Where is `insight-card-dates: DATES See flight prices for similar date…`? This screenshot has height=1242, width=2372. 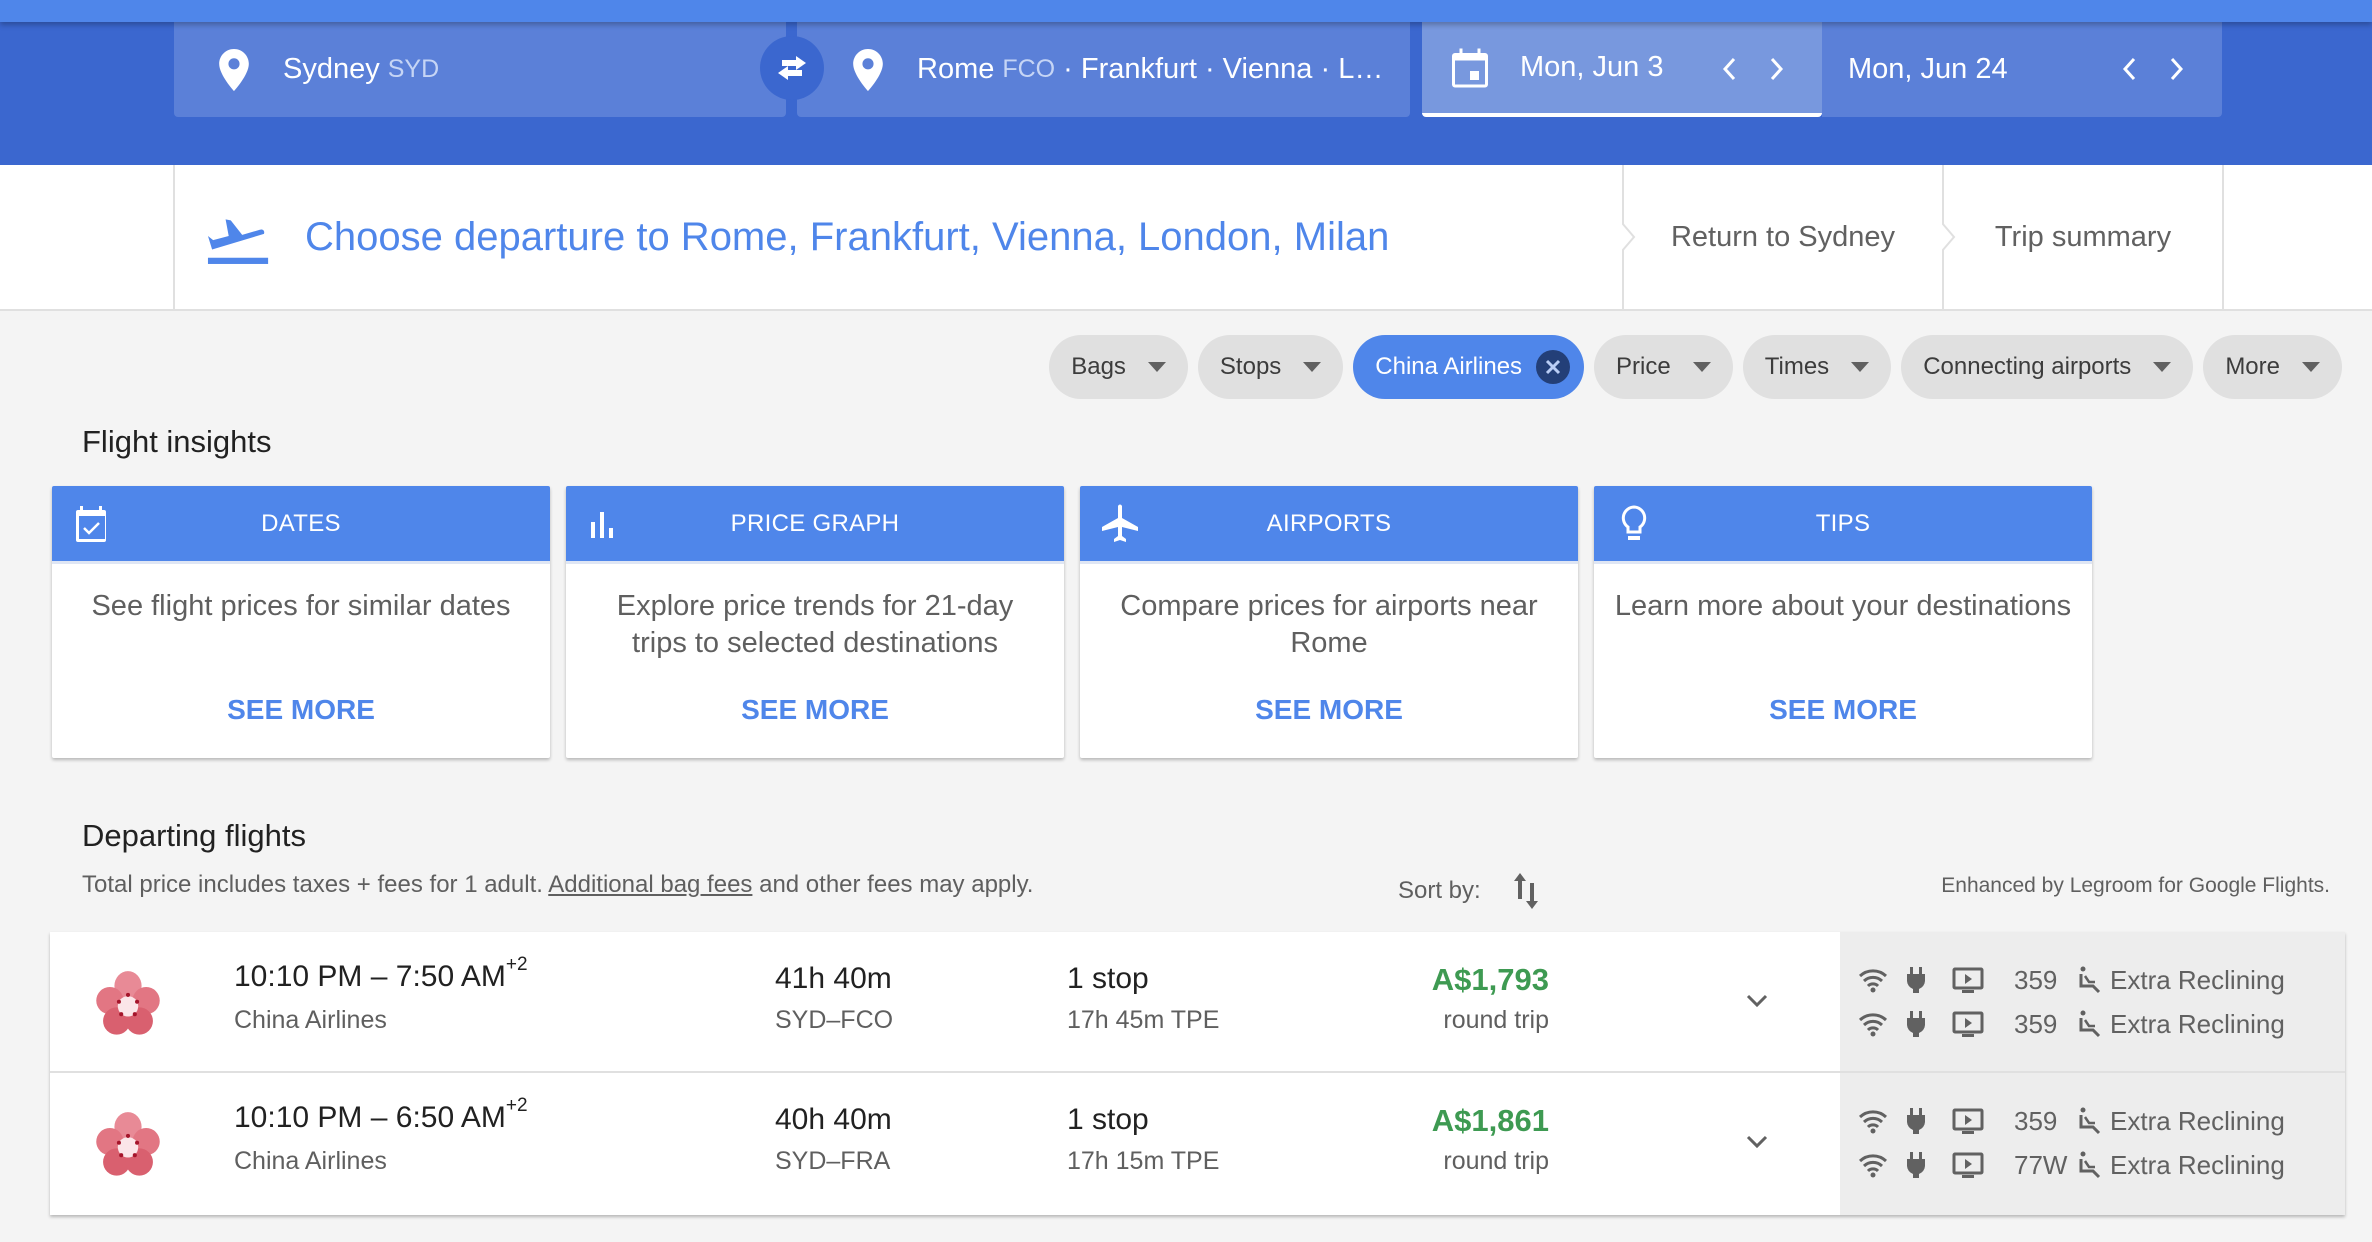 insight-card-dates: DATES See flight prices for similar date… is located at coordinates (301, 622).